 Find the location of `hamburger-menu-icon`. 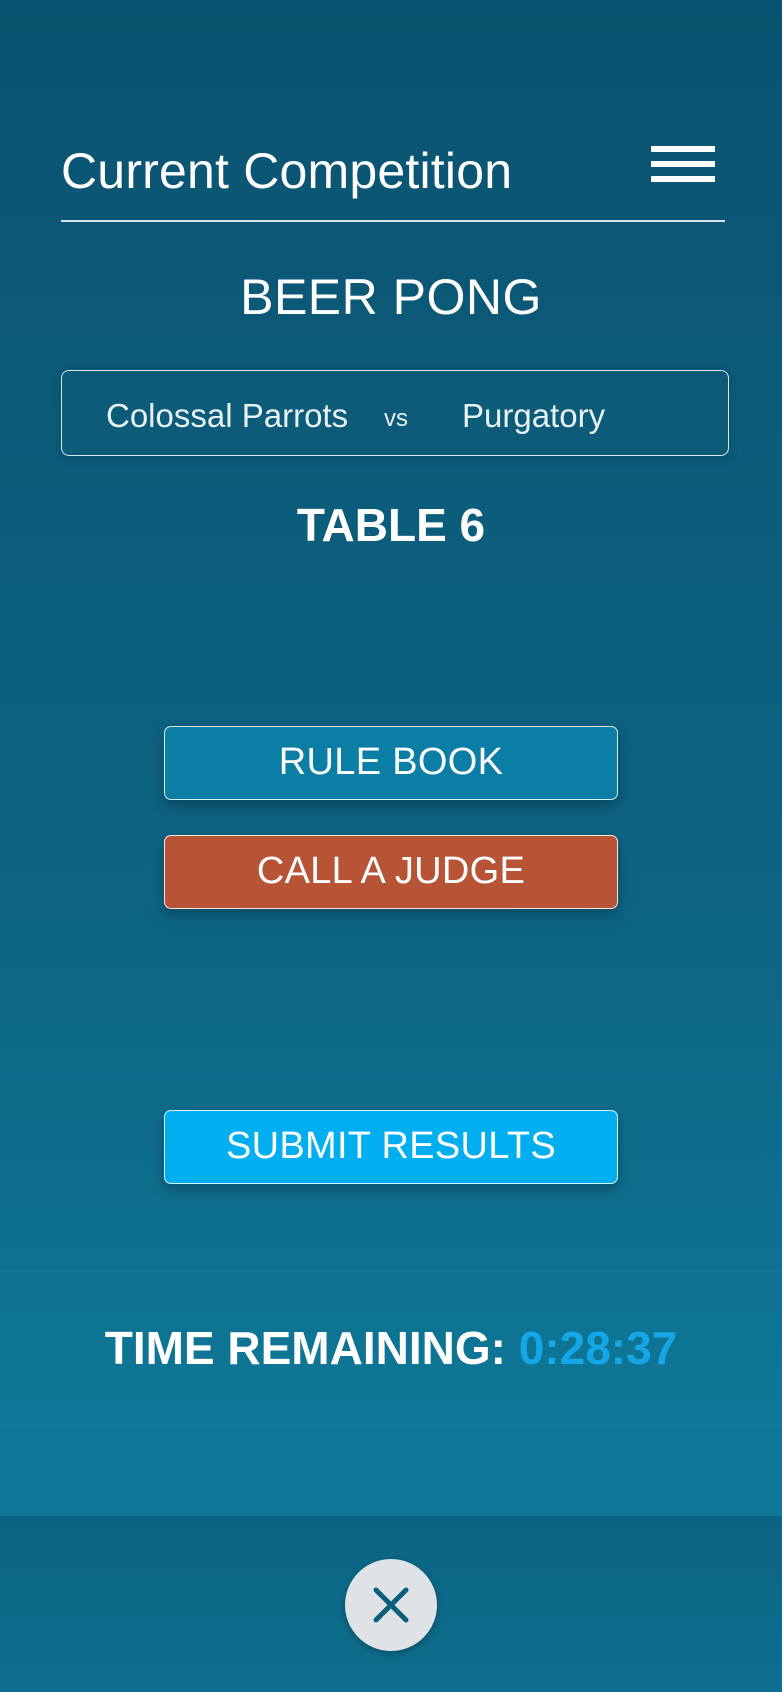

hamburger-menu-icon is located at coordinates (683, 166).